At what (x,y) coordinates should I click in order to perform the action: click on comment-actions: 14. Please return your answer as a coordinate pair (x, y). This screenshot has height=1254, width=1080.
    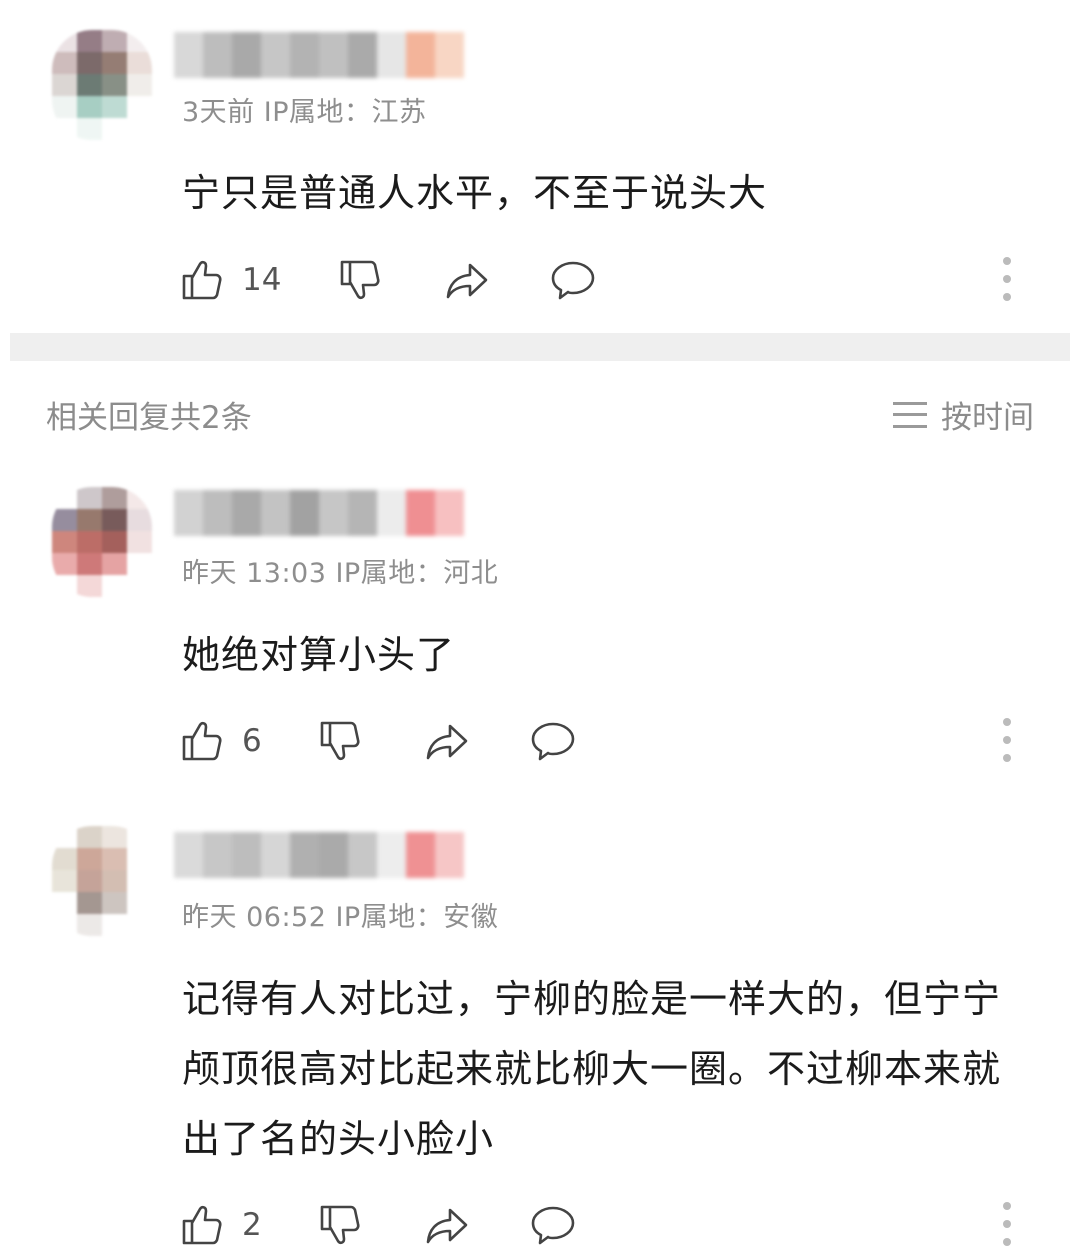
    Looking at the image, I should click on (615, 280).